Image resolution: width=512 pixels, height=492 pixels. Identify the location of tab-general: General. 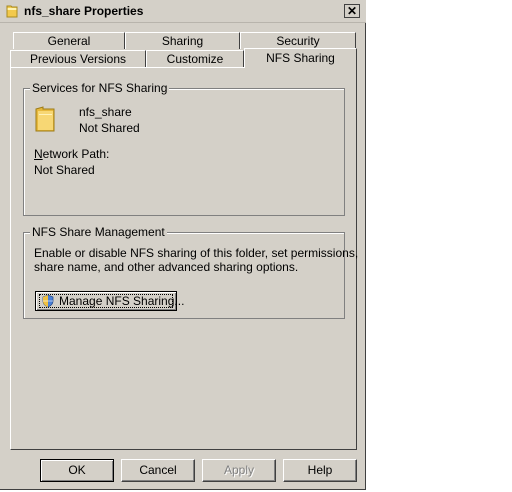
(69, 40).